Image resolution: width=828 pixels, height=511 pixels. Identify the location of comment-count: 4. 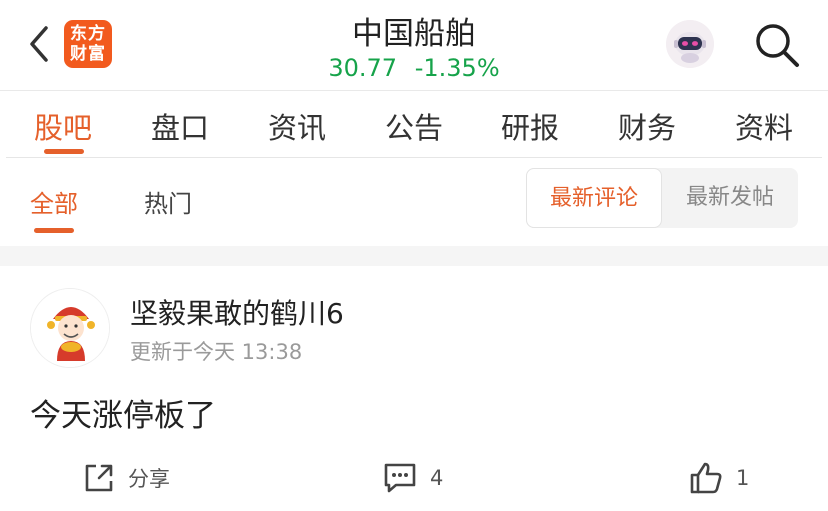
(437, 478).